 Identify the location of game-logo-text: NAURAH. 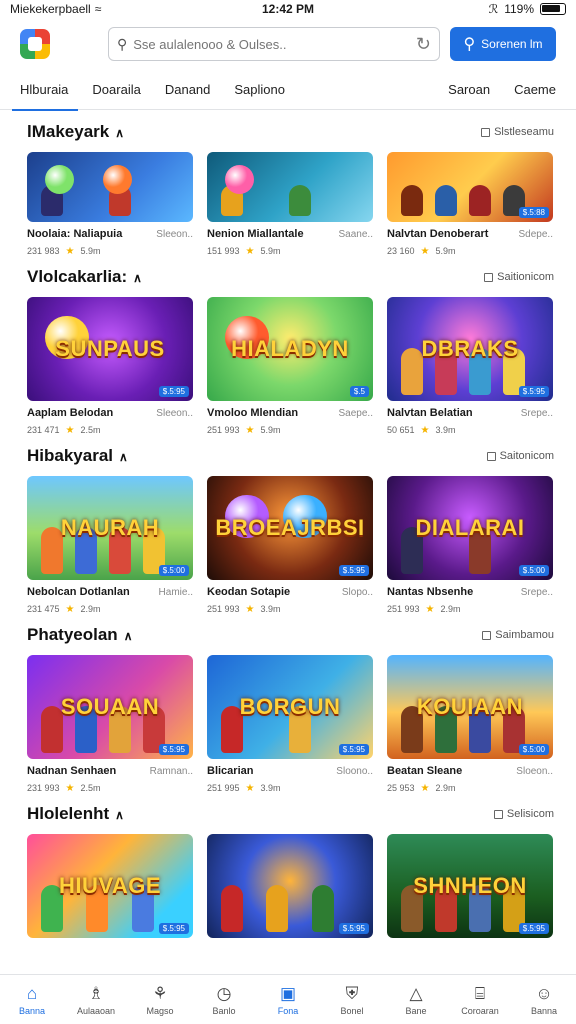
(110, 527).